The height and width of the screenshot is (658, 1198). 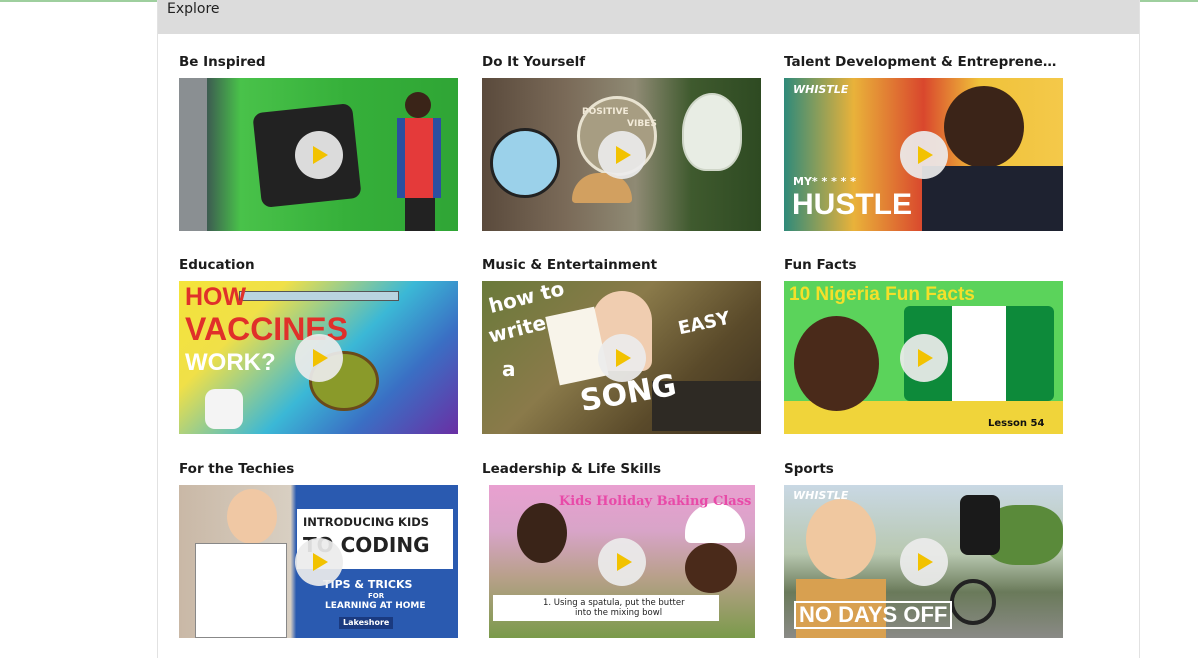 I want to click on video-thumbnail: HOW VACCINES WORK?, so click(x=318, y=357).